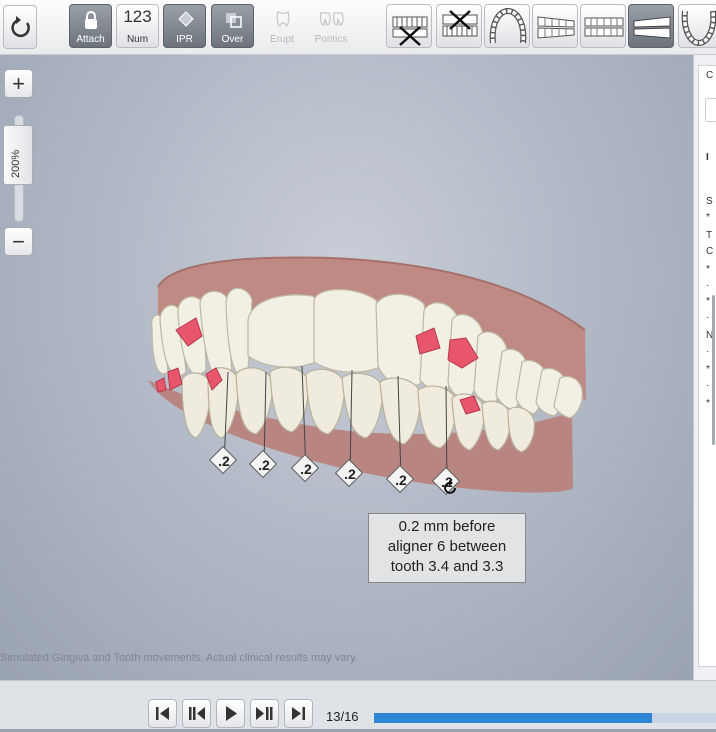  Describe the element at coordinates (232, 39) in the screenshot. I see `overlay-label: Over` at that location.